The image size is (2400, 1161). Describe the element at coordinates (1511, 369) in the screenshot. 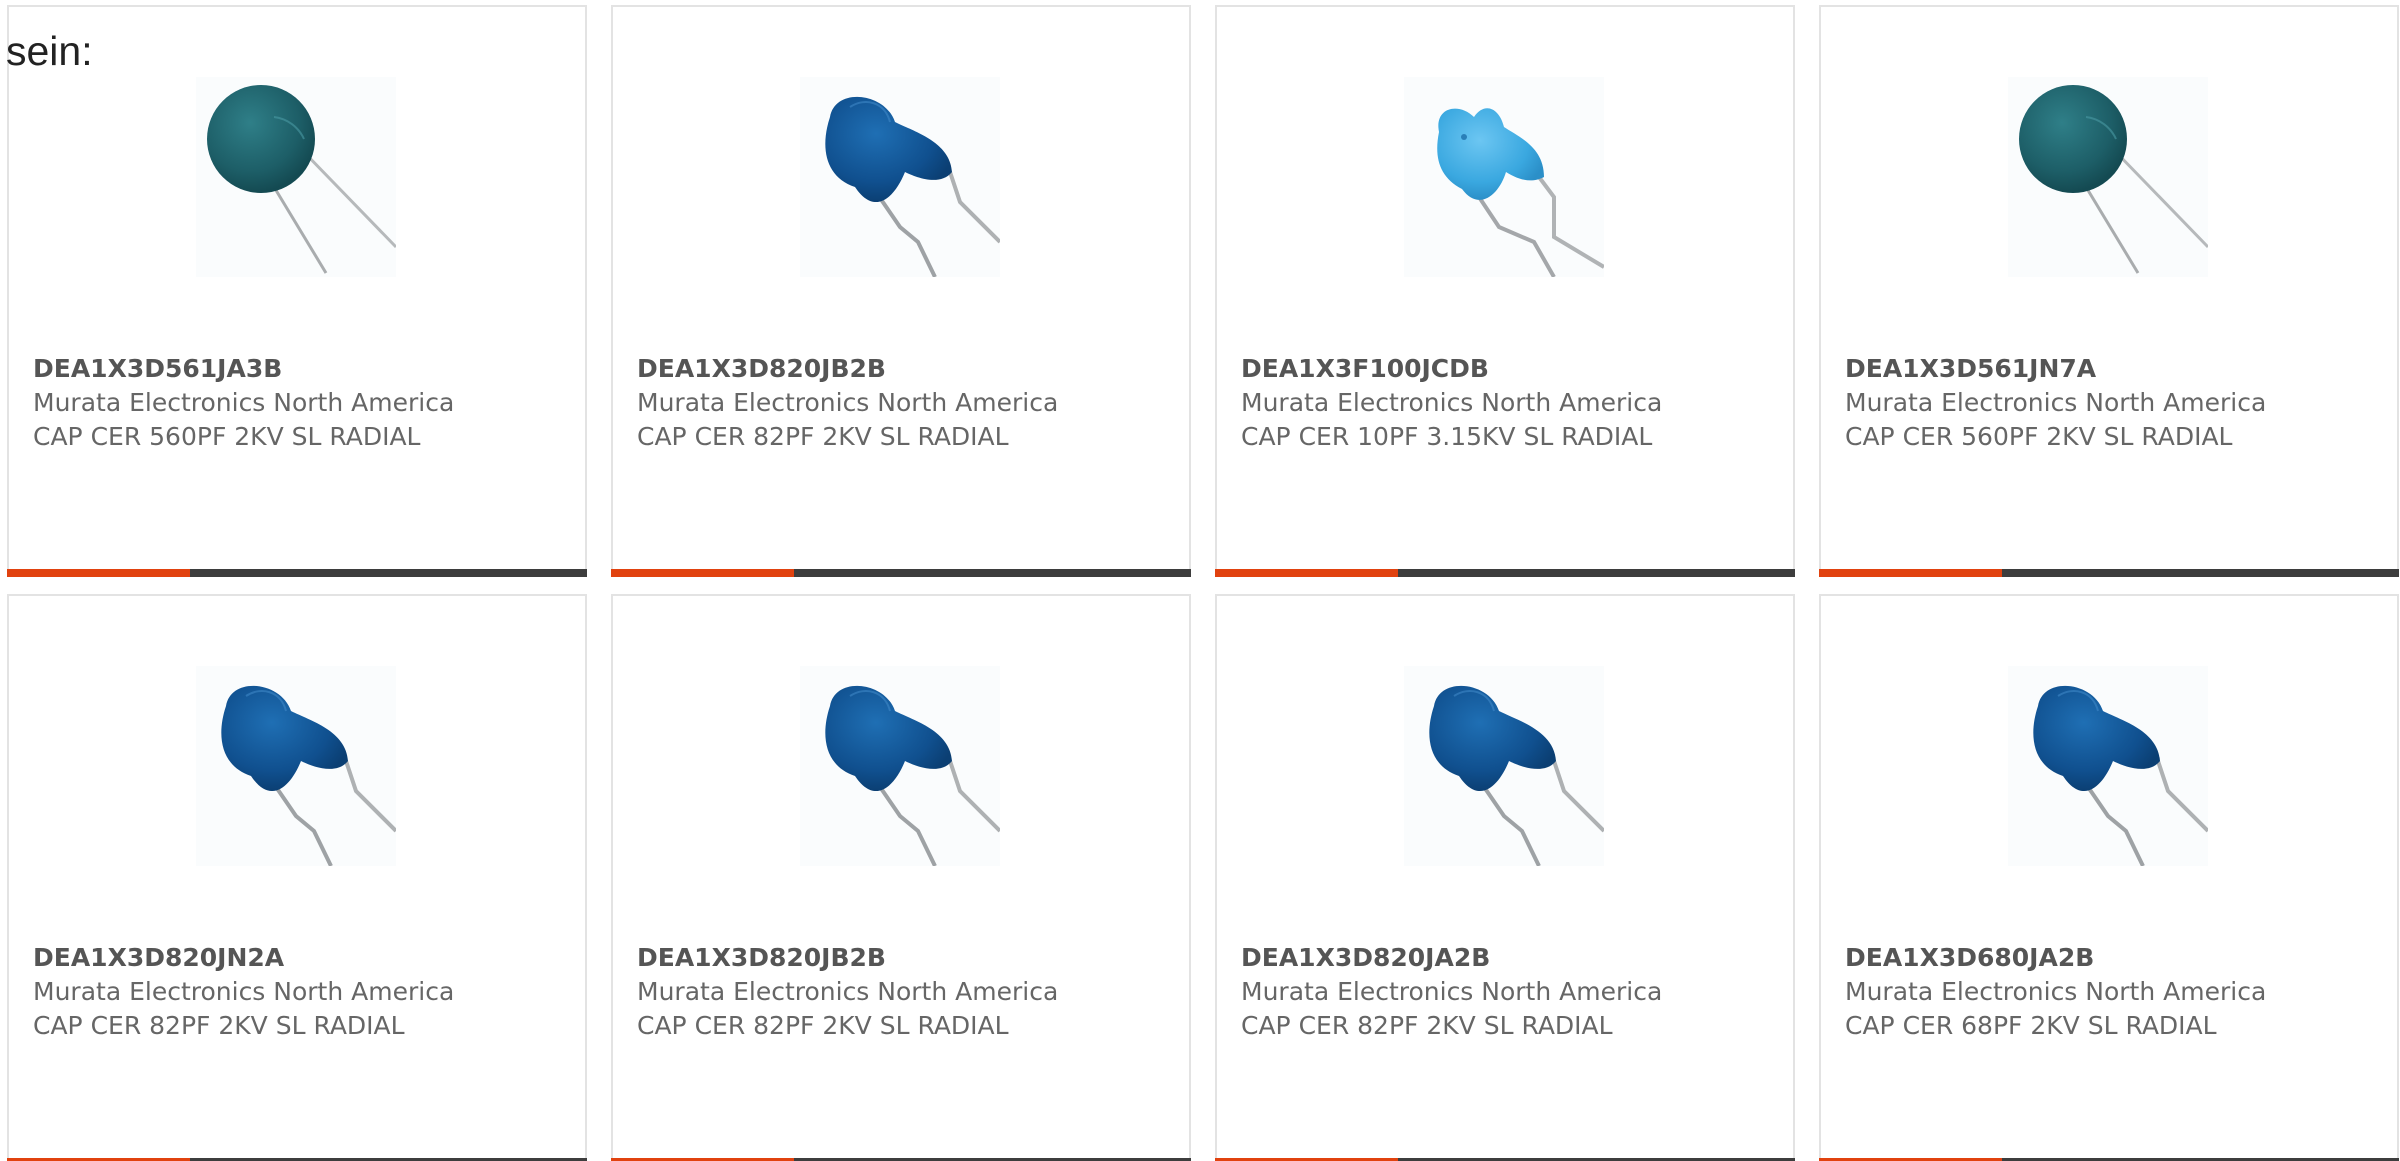

I see `part-number: DEA1X3F100JCDB` at that location.